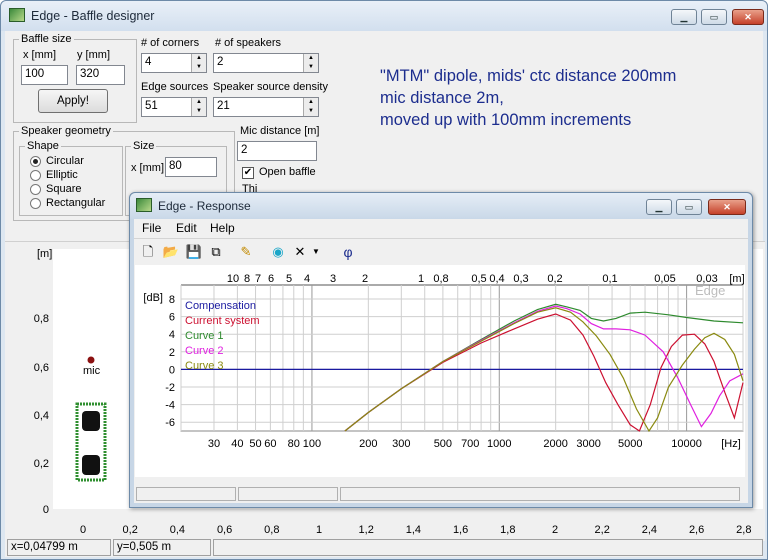  Describe the element at coordinates (43, 146) in the screenshot. I see `shape-label: Shape` at that location.